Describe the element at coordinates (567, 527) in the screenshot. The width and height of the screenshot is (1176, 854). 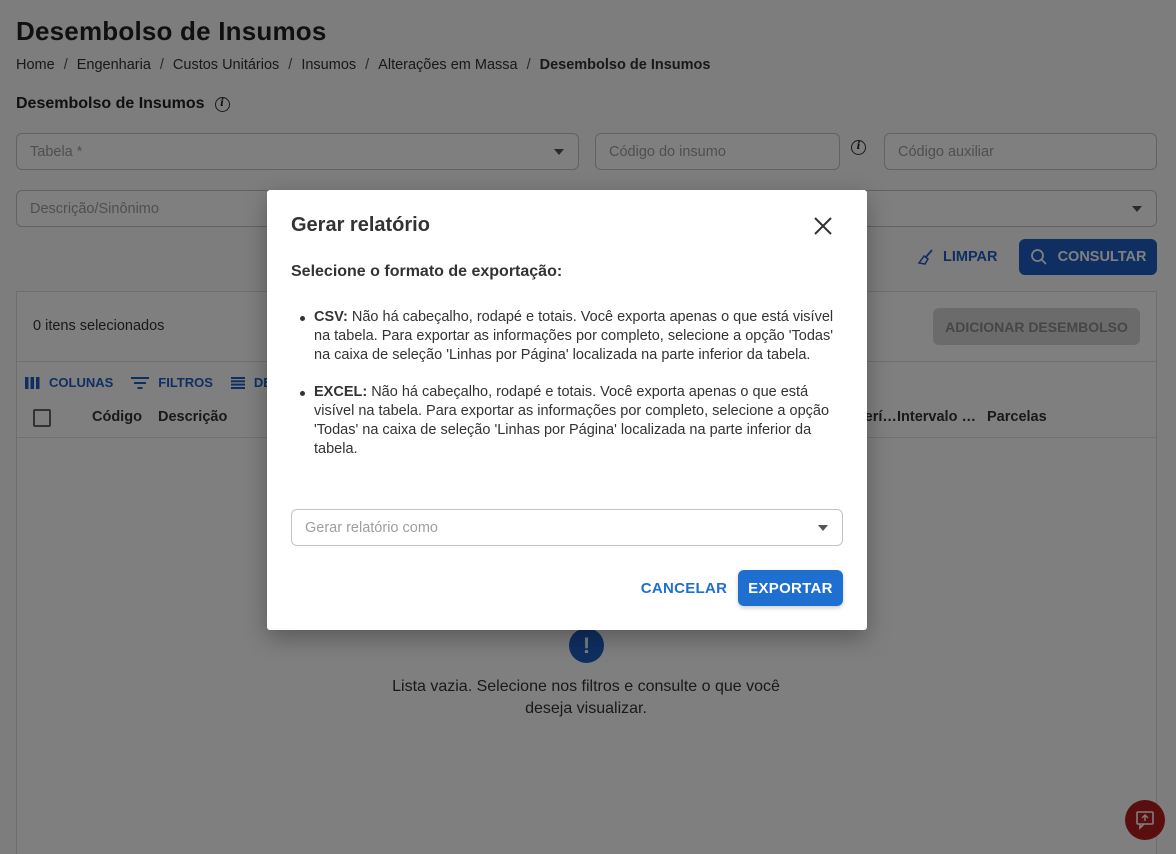
I see `report-format-select: Gerar relatório como` at that location.